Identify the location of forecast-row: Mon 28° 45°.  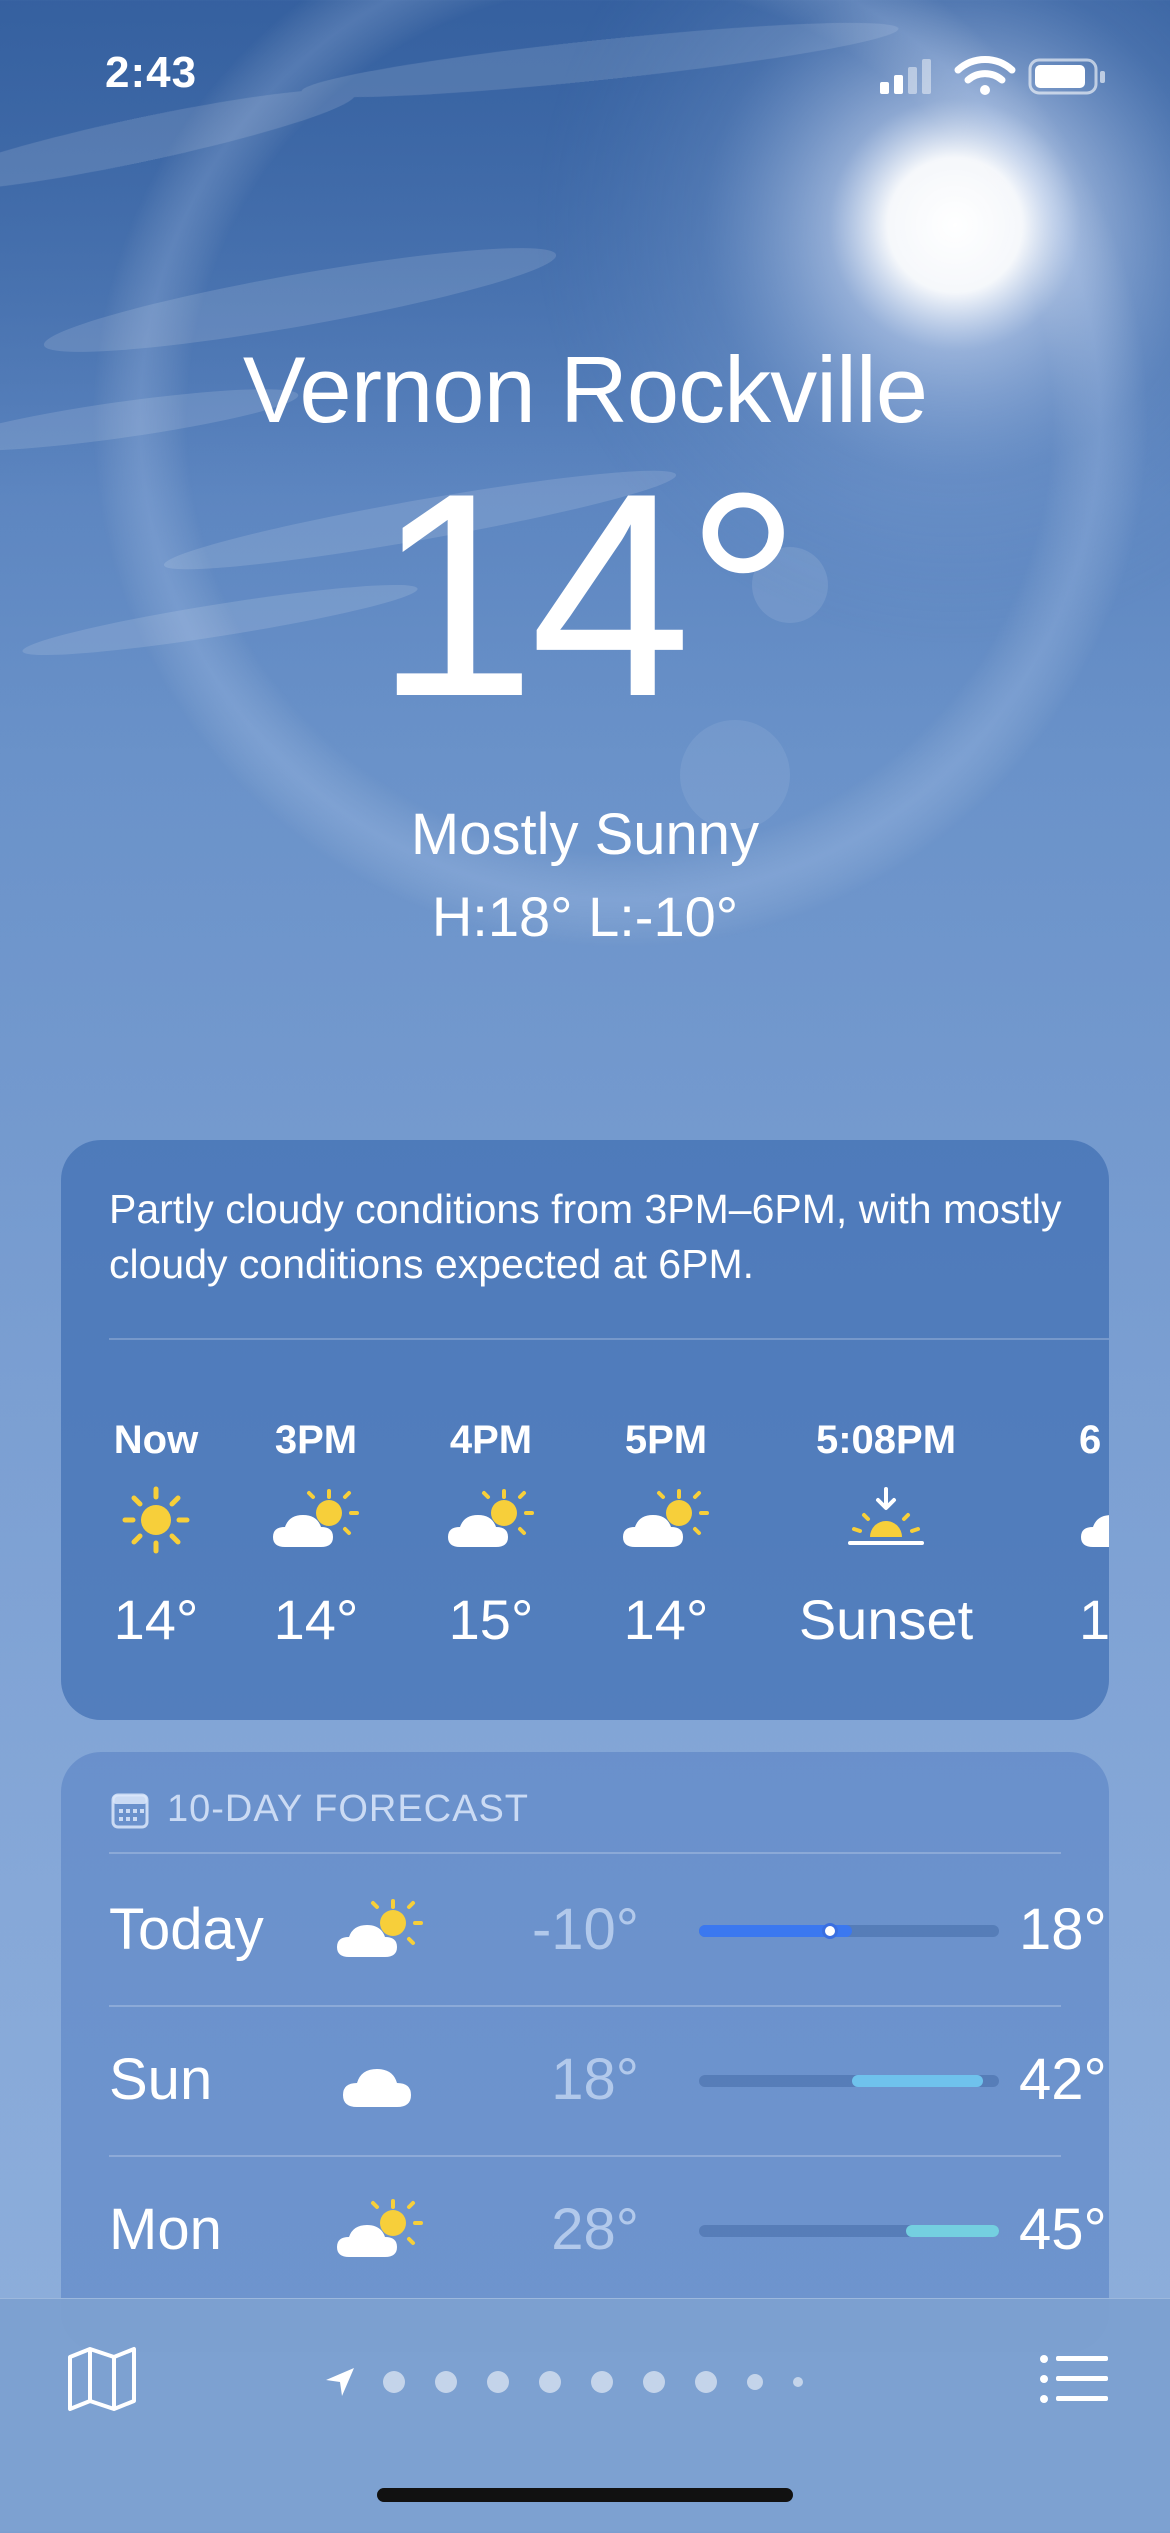
(609, 2230).